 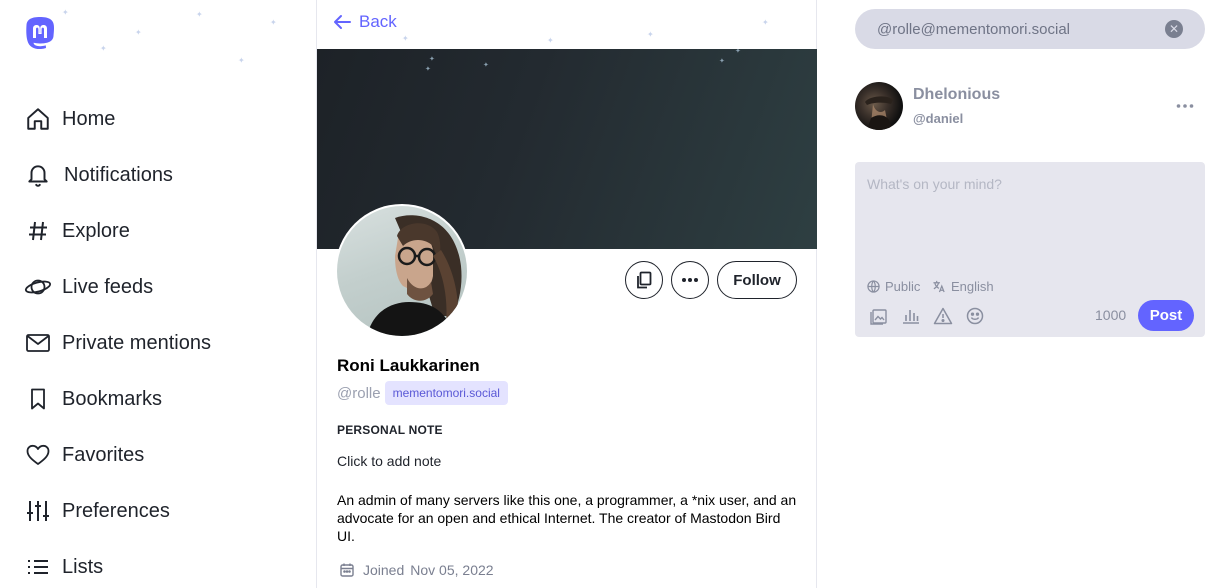 I want to click on nav-item-label: Private mentions, so click(x=136, y=342).